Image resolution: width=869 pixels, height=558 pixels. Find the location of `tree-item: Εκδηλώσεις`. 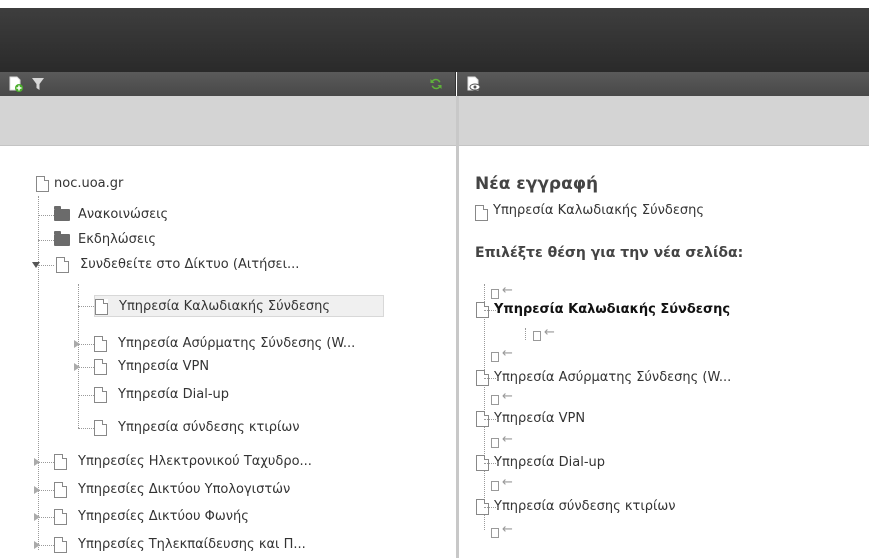

tree-item: Εκδηλώσεις is located at coordinates (179, 240).